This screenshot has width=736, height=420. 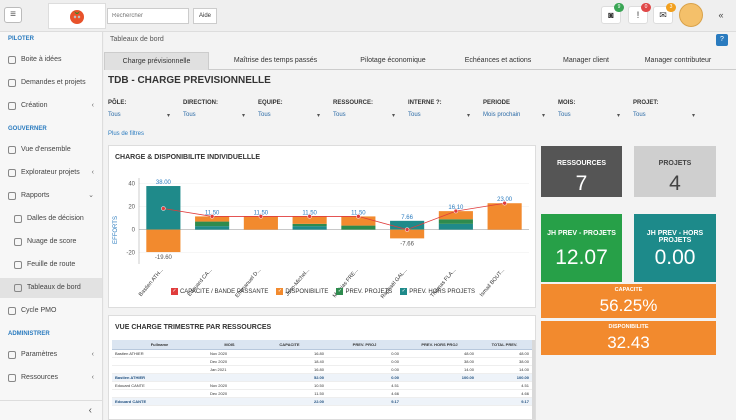 I want to click on kpi-projets: PROJETS 4, so click(x=675, y=171).